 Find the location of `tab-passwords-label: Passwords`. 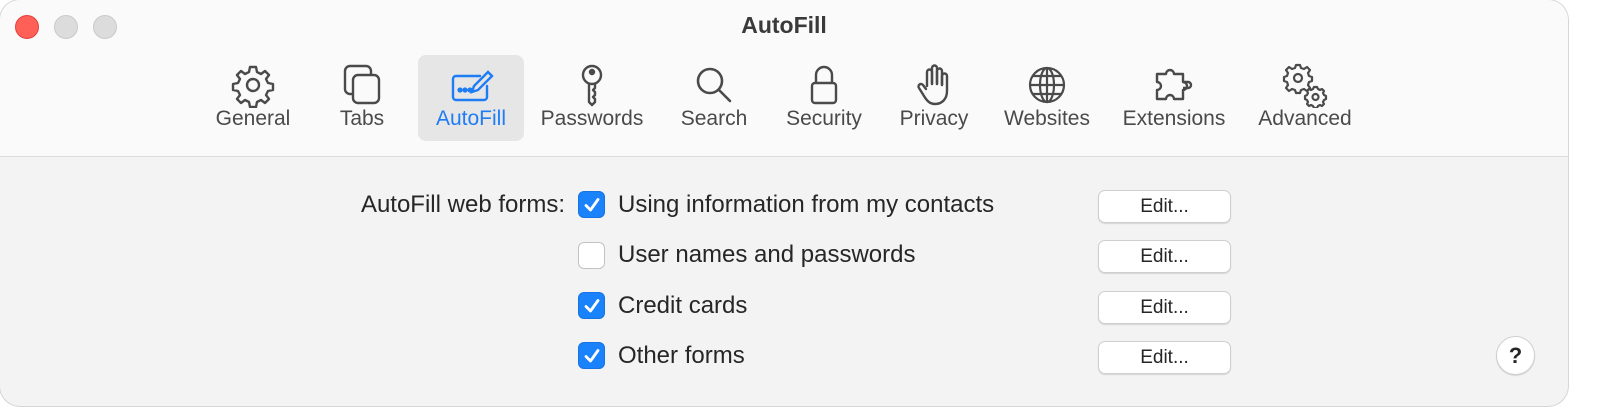

tab-passwords-label: Passwords is located at coordinates (592, 118).